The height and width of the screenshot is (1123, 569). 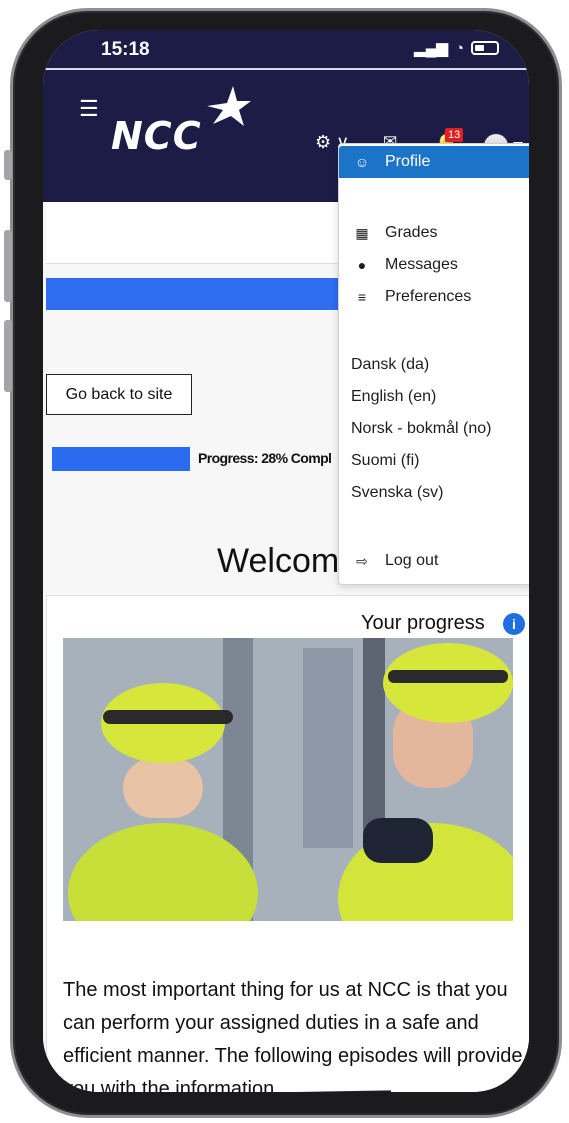 I want to click on progress-bar-fill, so click(x=121, y=459).